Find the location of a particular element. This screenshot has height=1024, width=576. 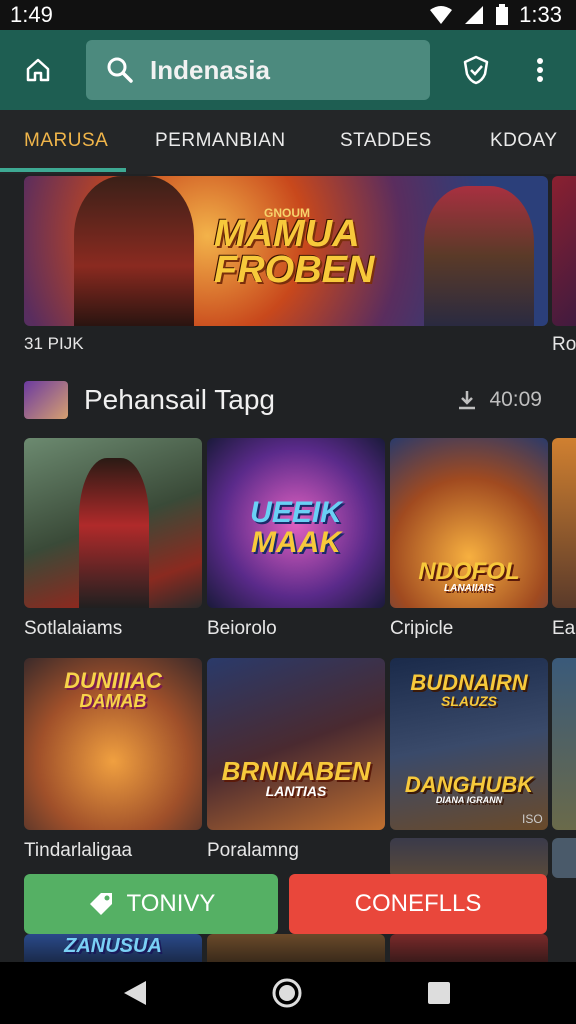

tab-permanbian: PERMANBIAN is located at coordinates (220, 141).